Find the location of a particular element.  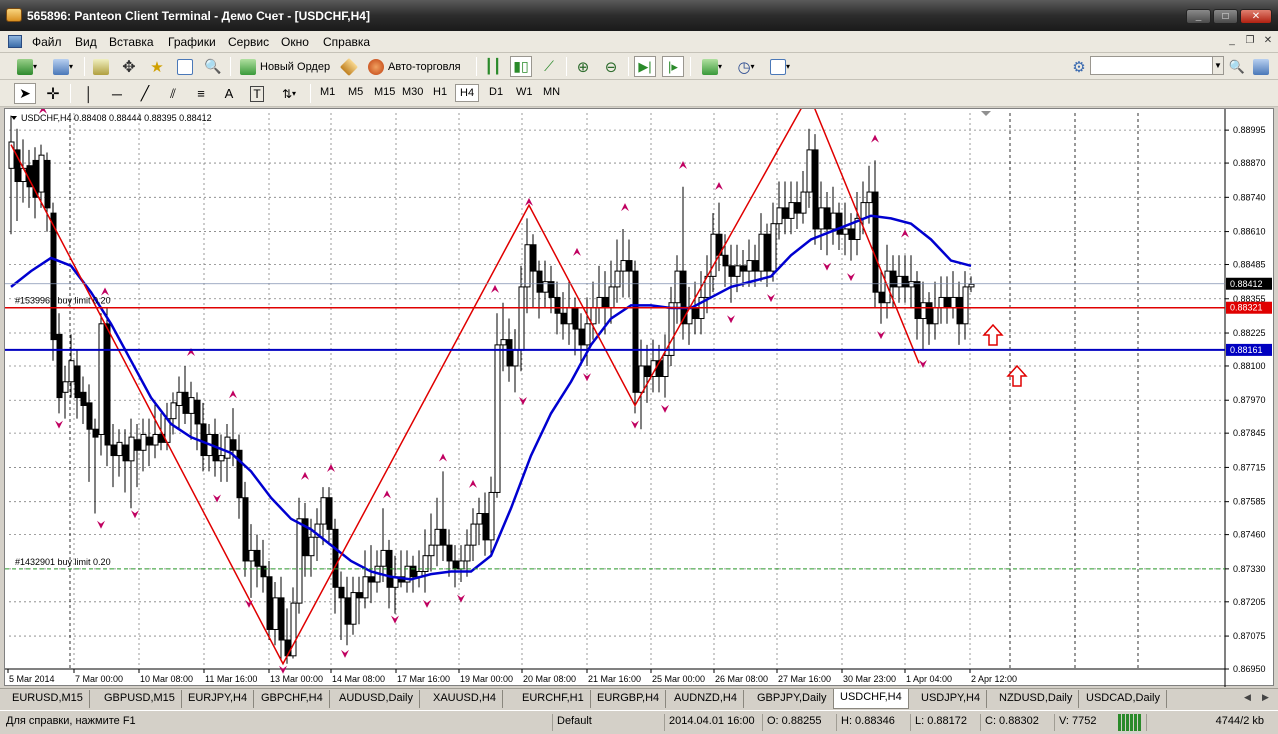

timeframe-m15: M15 is located at coordinates (384, 92).